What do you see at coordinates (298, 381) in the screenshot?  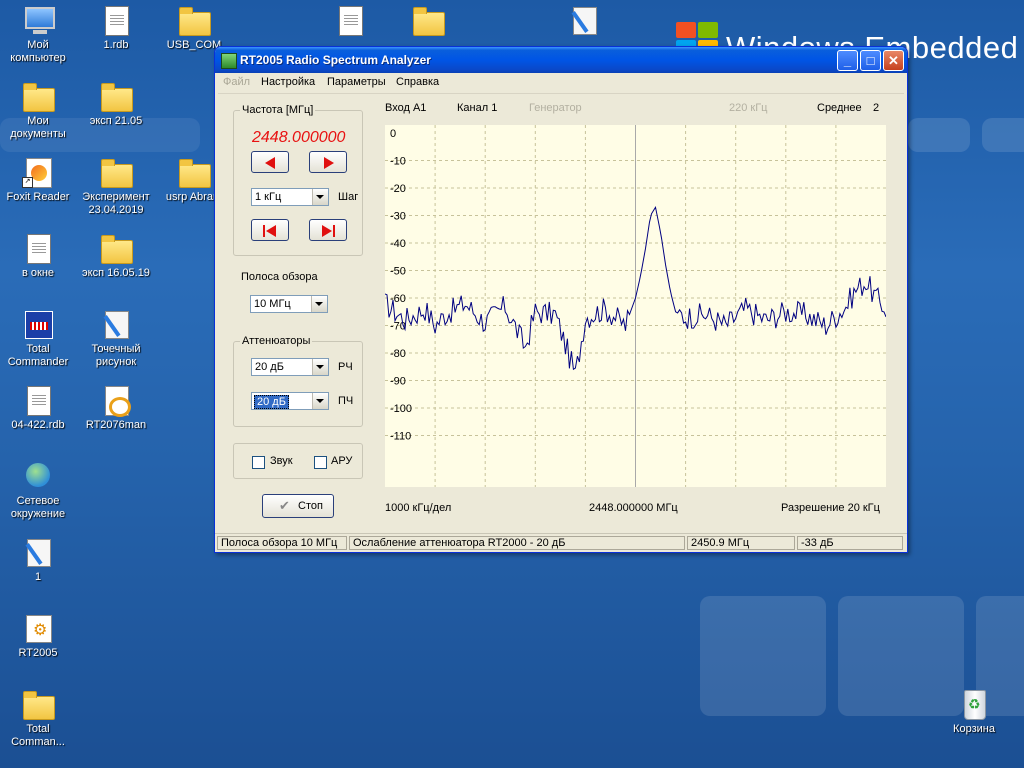 I see `attenuators-group: Аттенюаторы 20 дБ РЧ 20 дБ ПЧ` at bounding box center [298, 381].